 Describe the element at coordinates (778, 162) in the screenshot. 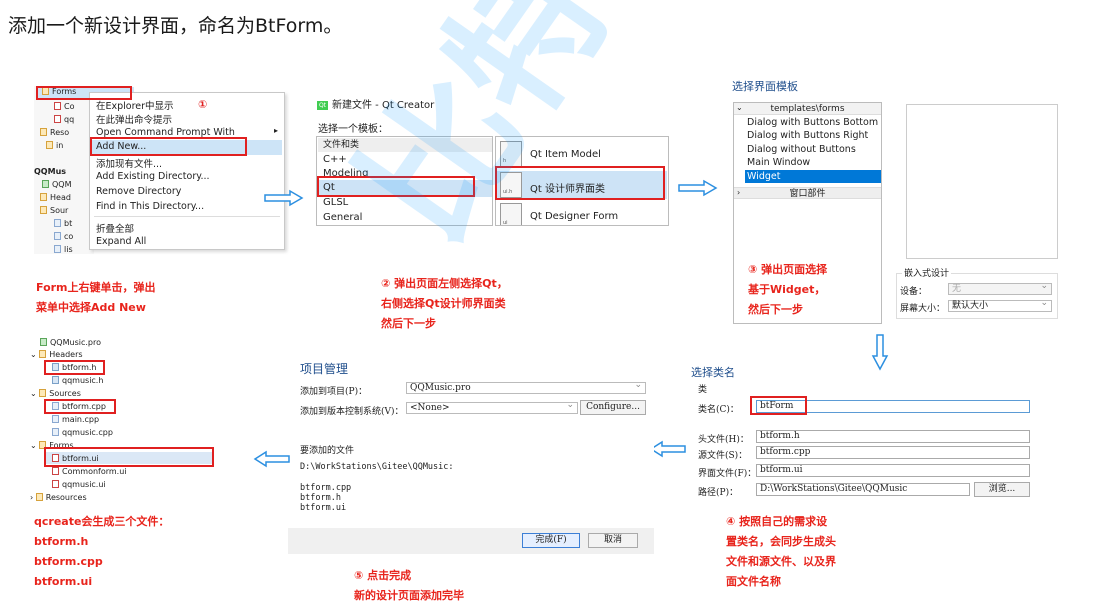

I see `template-main-window: Main Window` at that location.